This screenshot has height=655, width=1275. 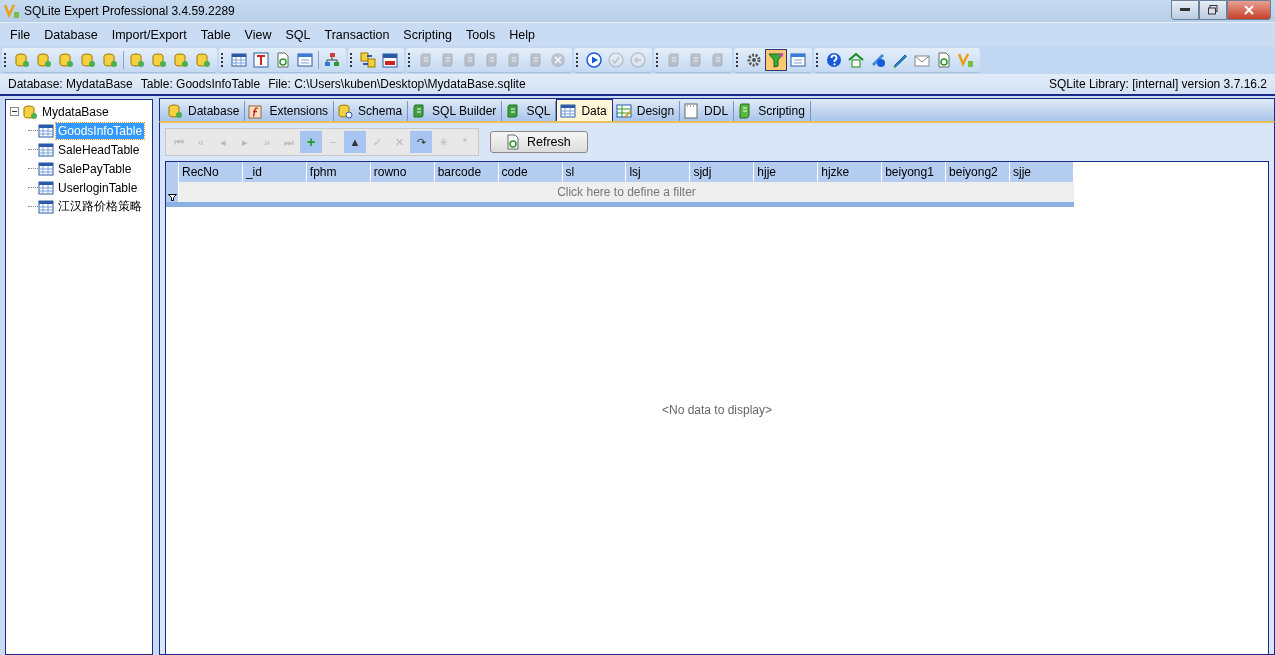 What do you see at coordinates (776, 60) in the screenshot?
I see `filter-icon` at bounding box center [776, 60].